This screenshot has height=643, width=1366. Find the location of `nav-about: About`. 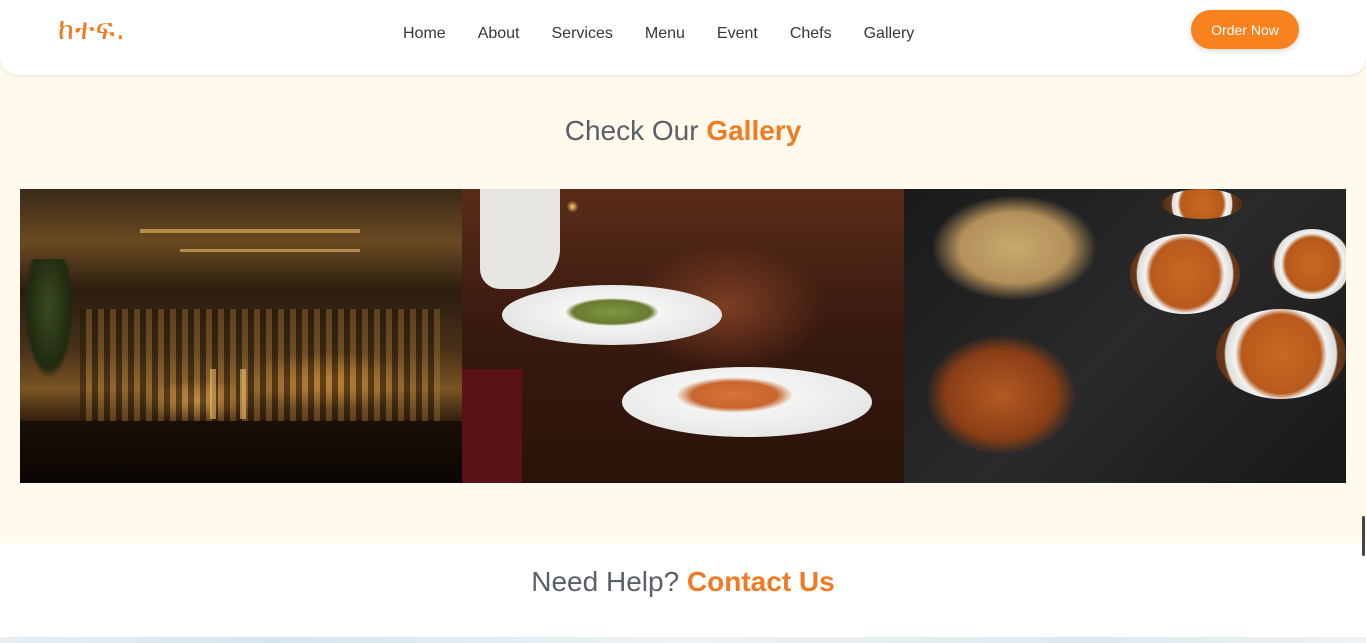

nav-about: About is located at coordinates (499, 34).